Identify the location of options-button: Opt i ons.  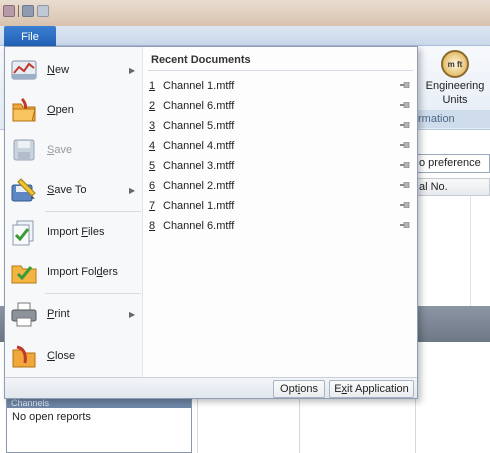
(299, 389).